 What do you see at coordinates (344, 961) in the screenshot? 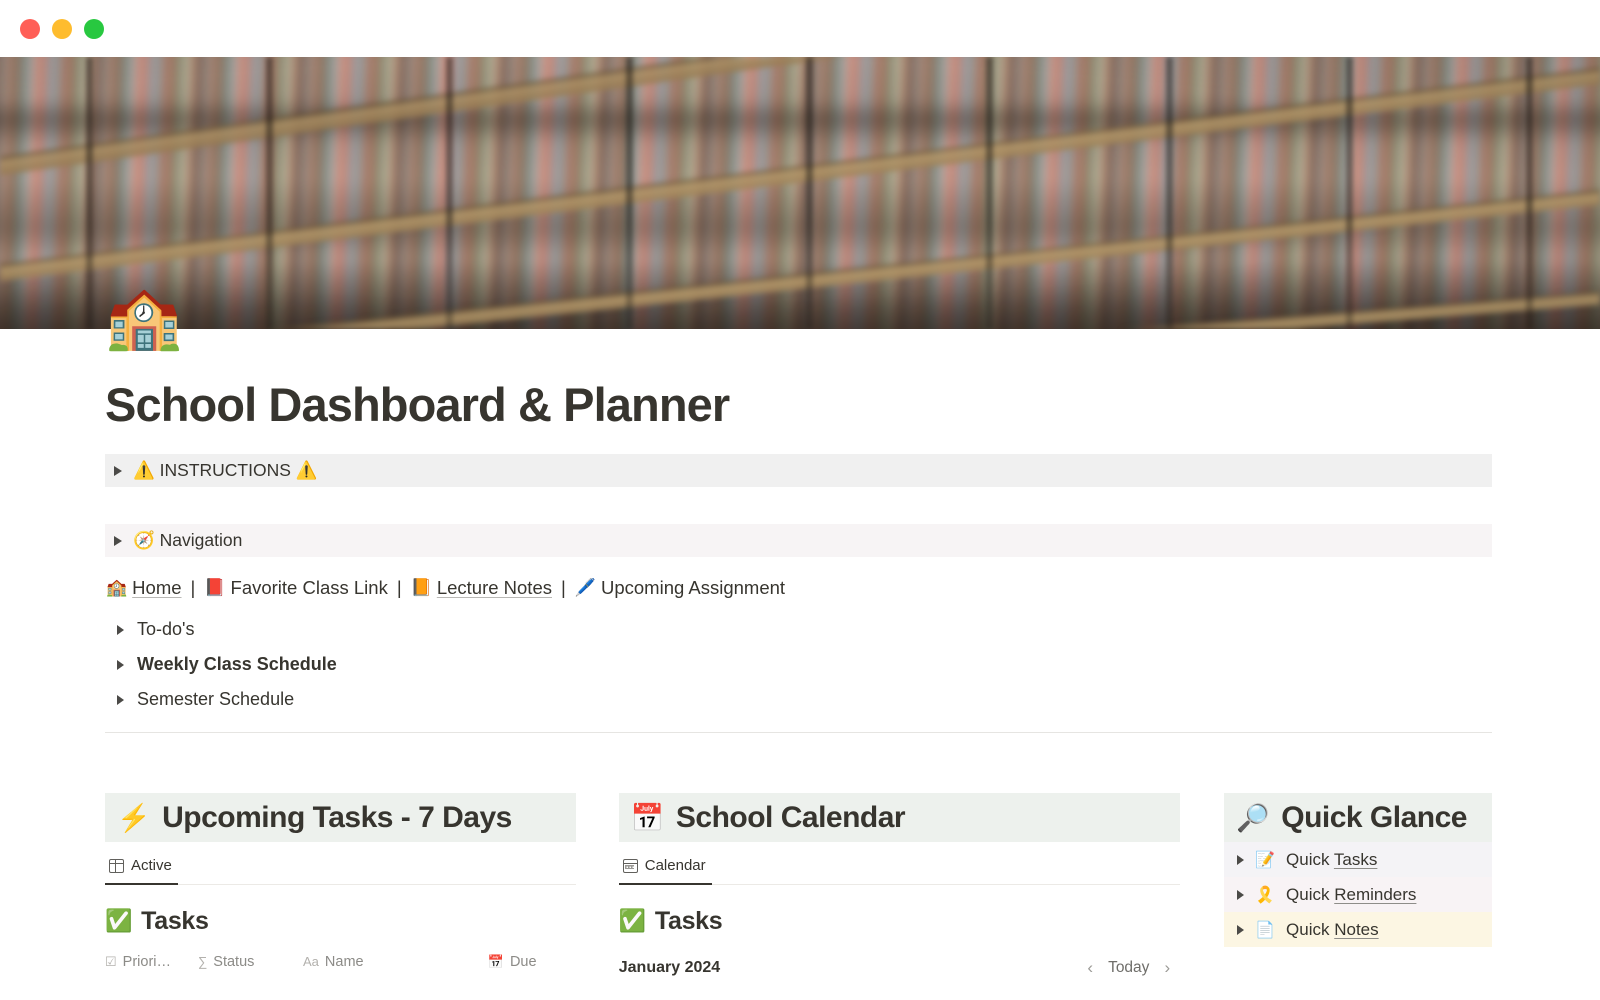
I see `column-header-name-label: Name` at bounding box center [344, 961].